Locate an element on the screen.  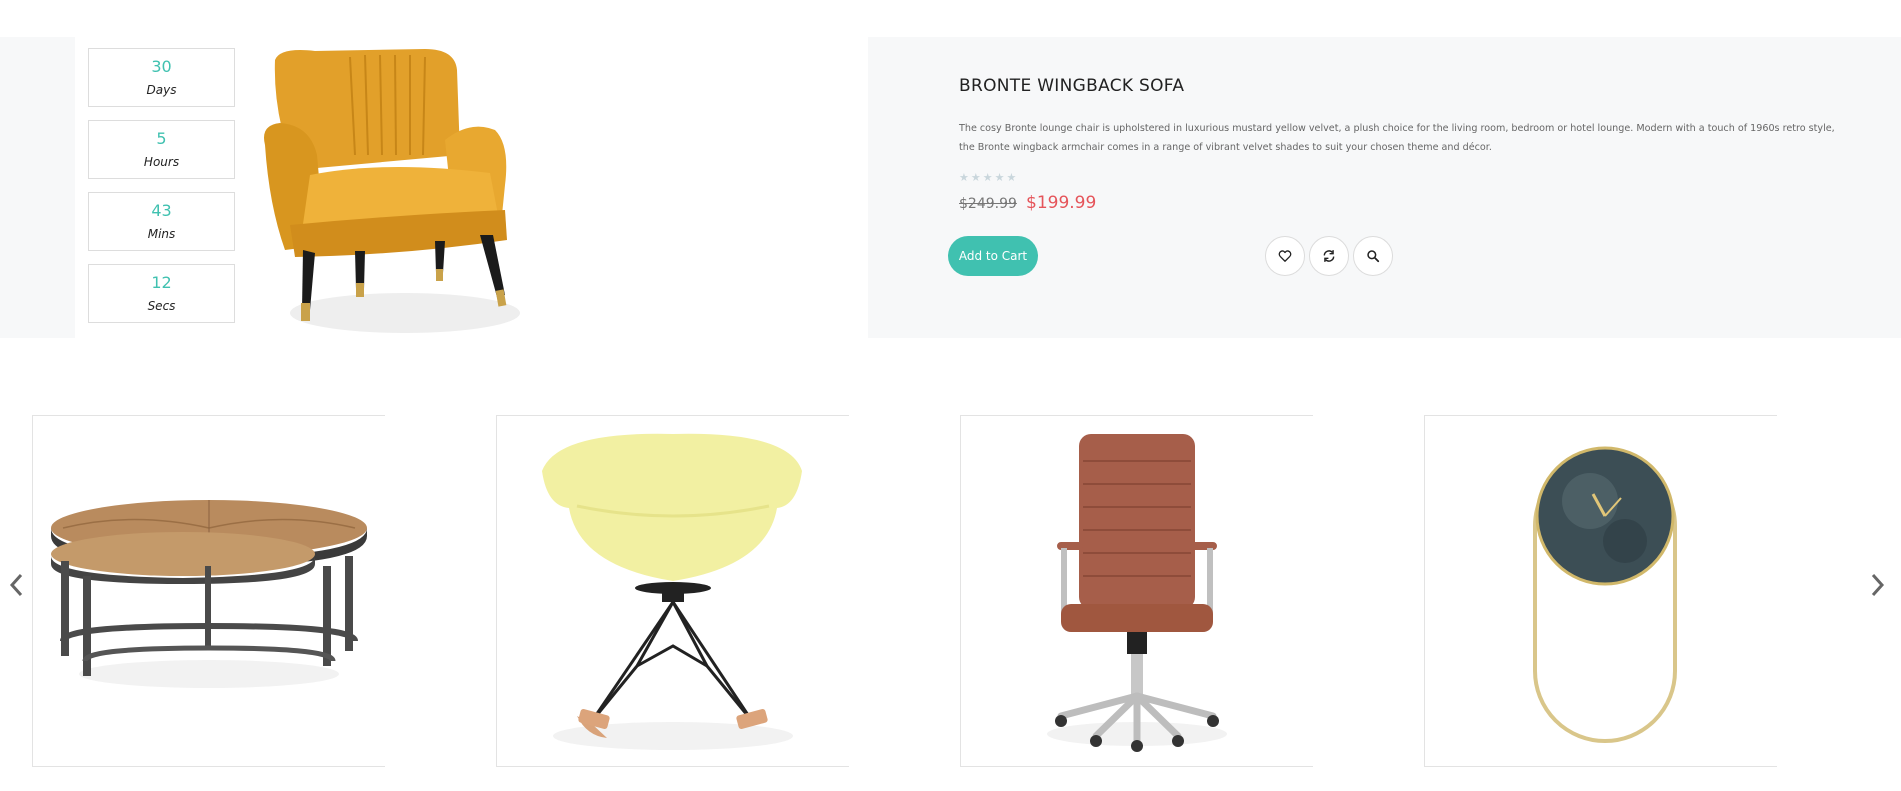
armchair-image is located at coordinates (395, 190).